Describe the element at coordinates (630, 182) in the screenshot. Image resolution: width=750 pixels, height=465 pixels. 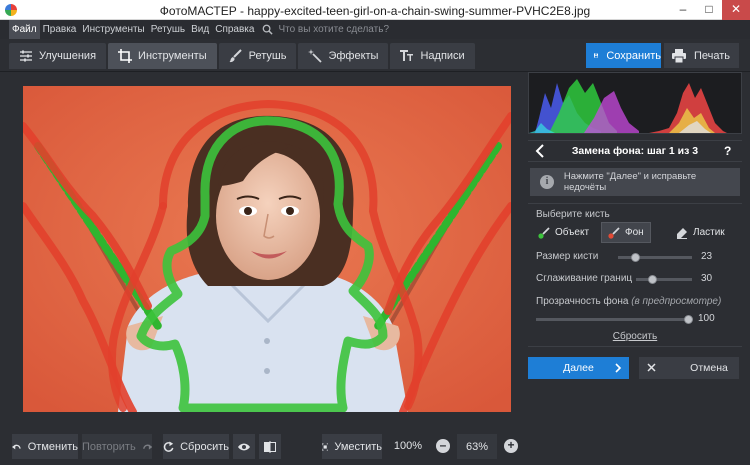
I see `info-text: Нажмите "Далее" и исправьте недочёты` at that location.